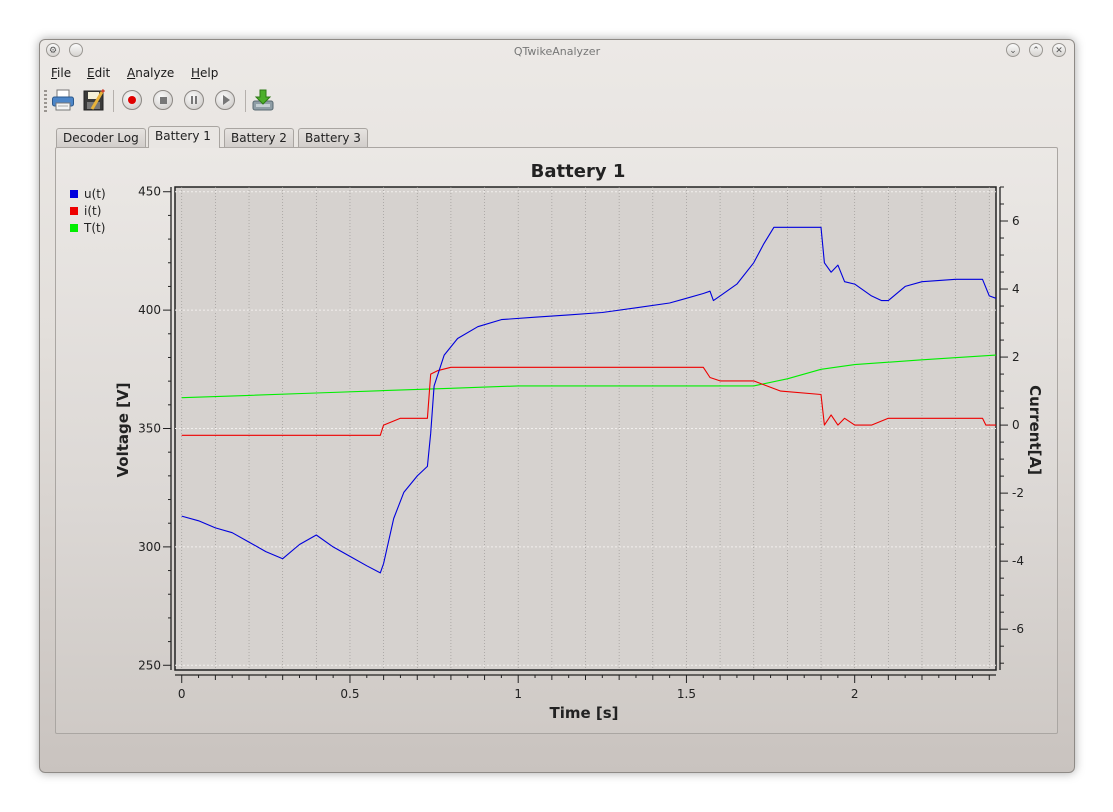 Image resolution: width=1113 pixels, height=812 pixels. I want to click on y-tick-label: 250, so click(149, 665).